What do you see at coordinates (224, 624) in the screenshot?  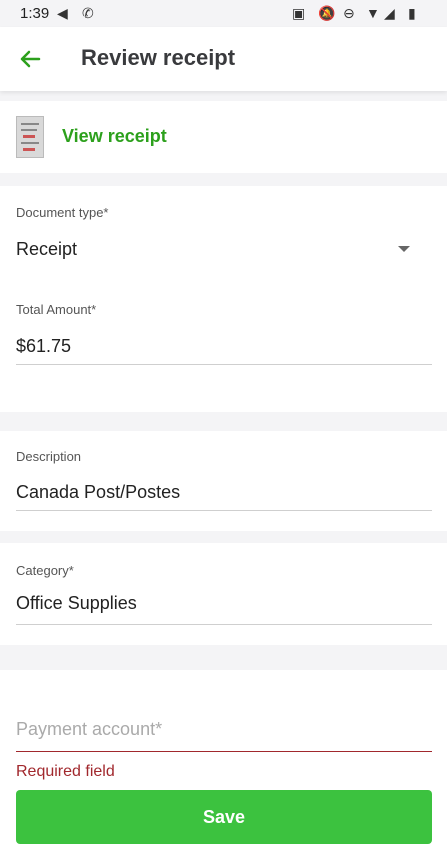 I see `category-underline` at bounding box center [224, 624].